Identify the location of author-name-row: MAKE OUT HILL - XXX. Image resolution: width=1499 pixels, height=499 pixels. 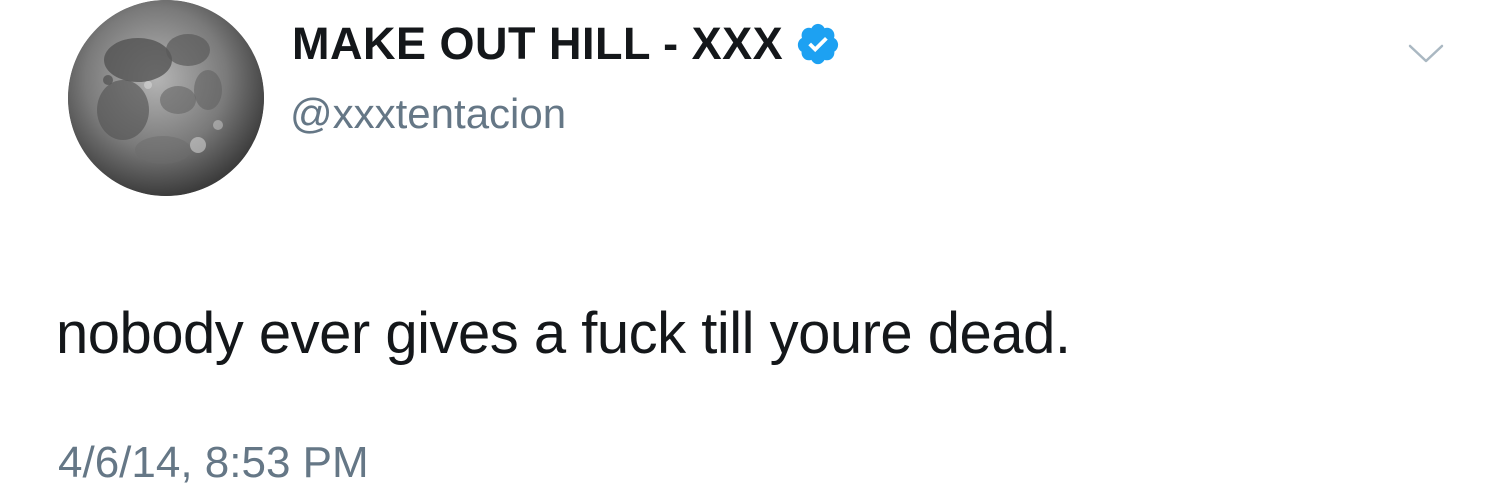
(566, 44).